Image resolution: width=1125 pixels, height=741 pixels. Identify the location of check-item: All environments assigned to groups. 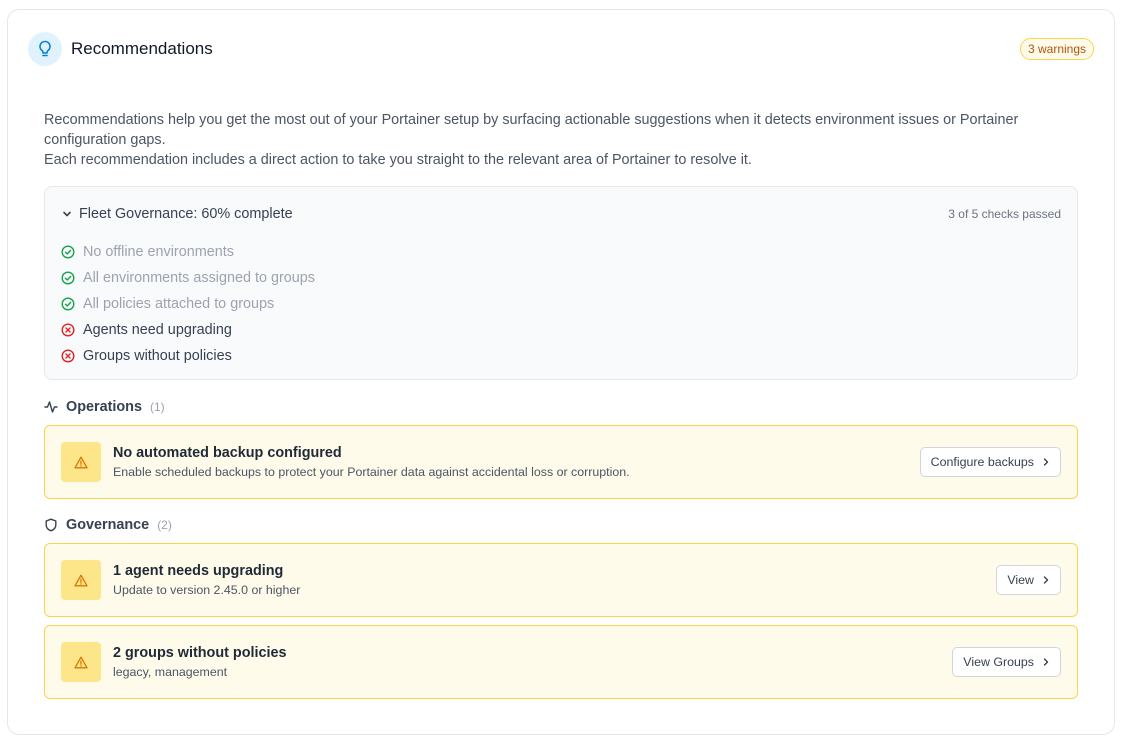
(188, 278).